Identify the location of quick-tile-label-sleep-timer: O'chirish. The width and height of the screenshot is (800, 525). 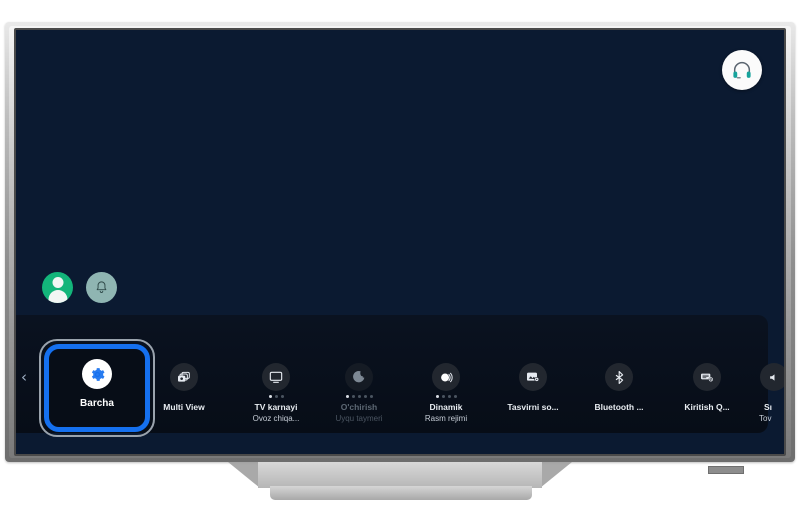
(359, 407).